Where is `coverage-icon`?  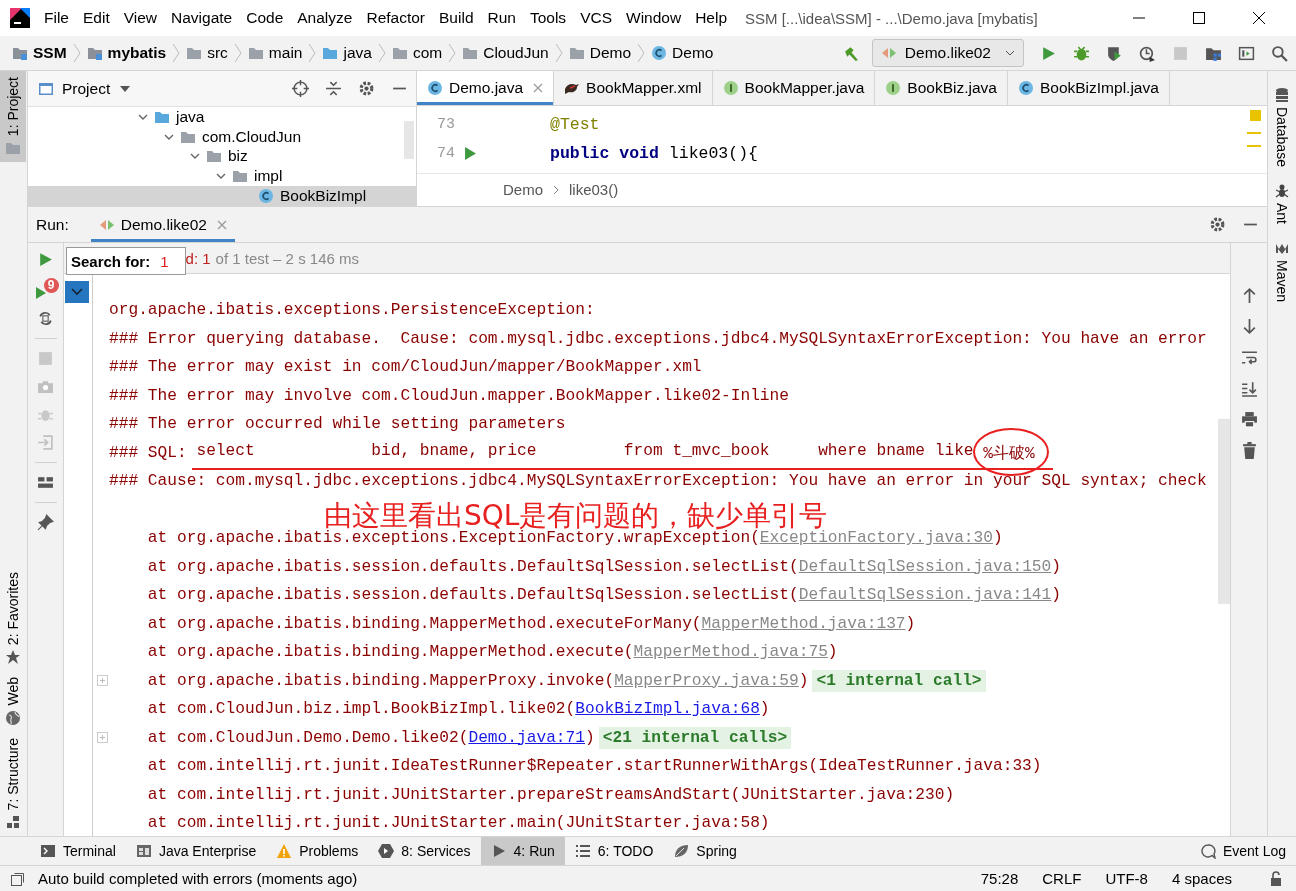 coverage-icon is located at coordinates (1114, 53).